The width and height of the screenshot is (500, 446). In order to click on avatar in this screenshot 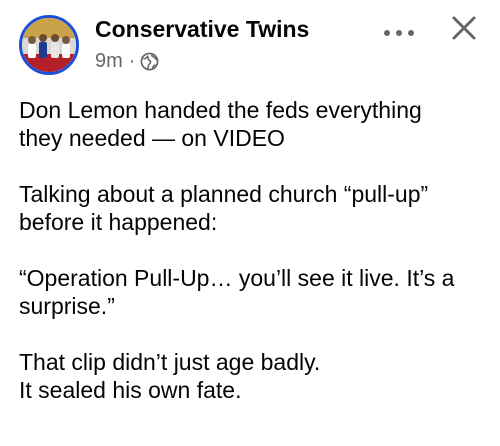, I will do `click(49, 45)`.